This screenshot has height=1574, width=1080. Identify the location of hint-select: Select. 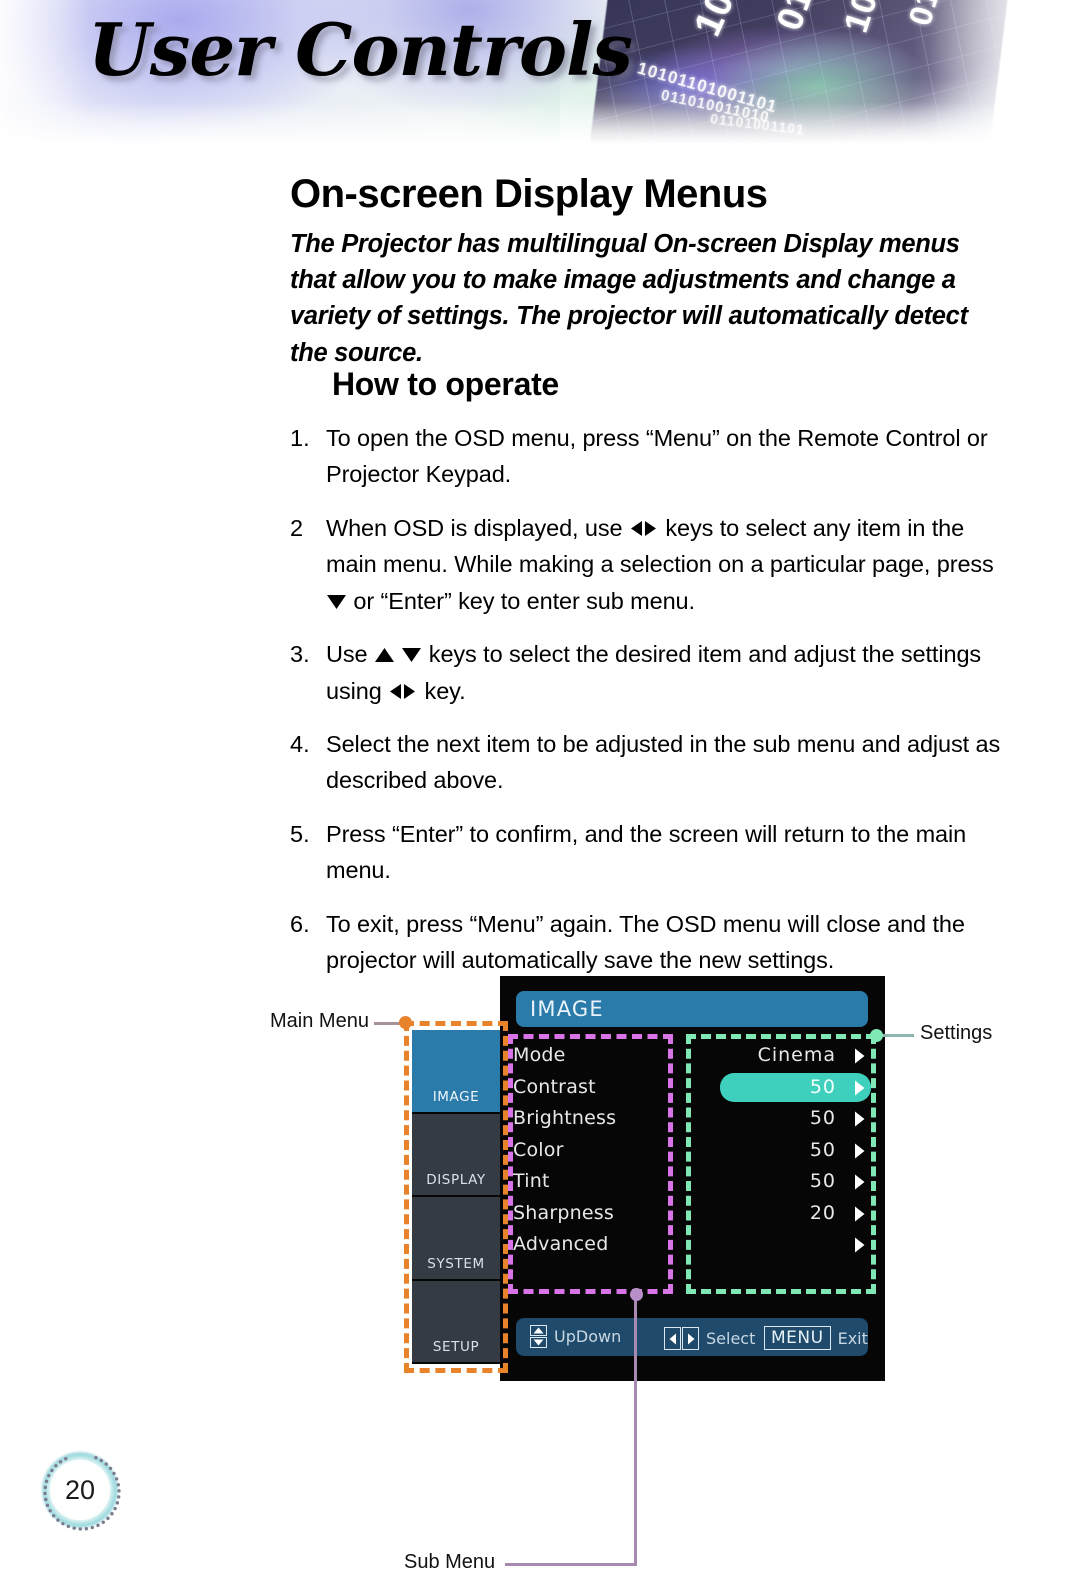
(709, 1338).